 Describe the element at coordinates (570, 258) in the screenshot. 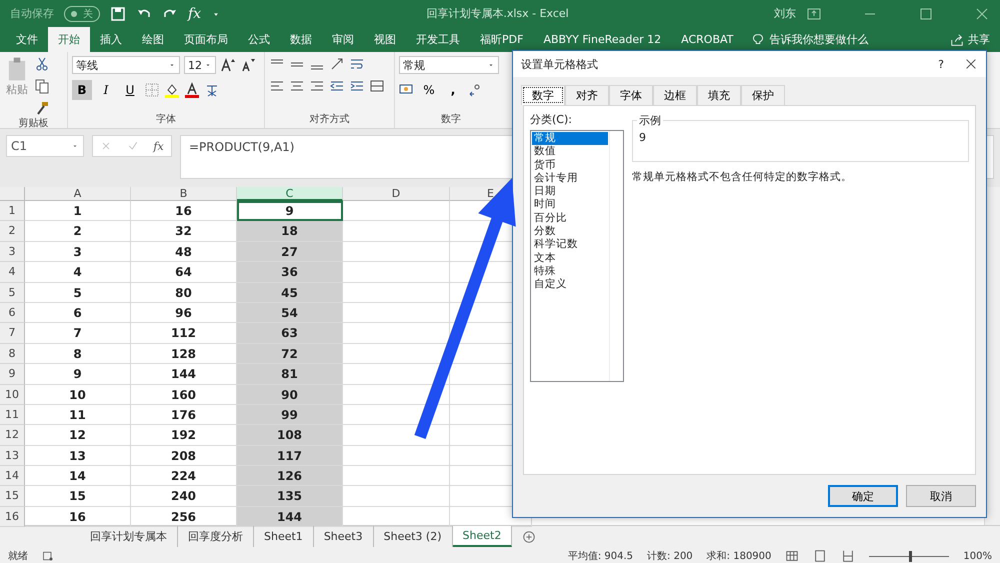

I see `category-item: 文本` at that location.